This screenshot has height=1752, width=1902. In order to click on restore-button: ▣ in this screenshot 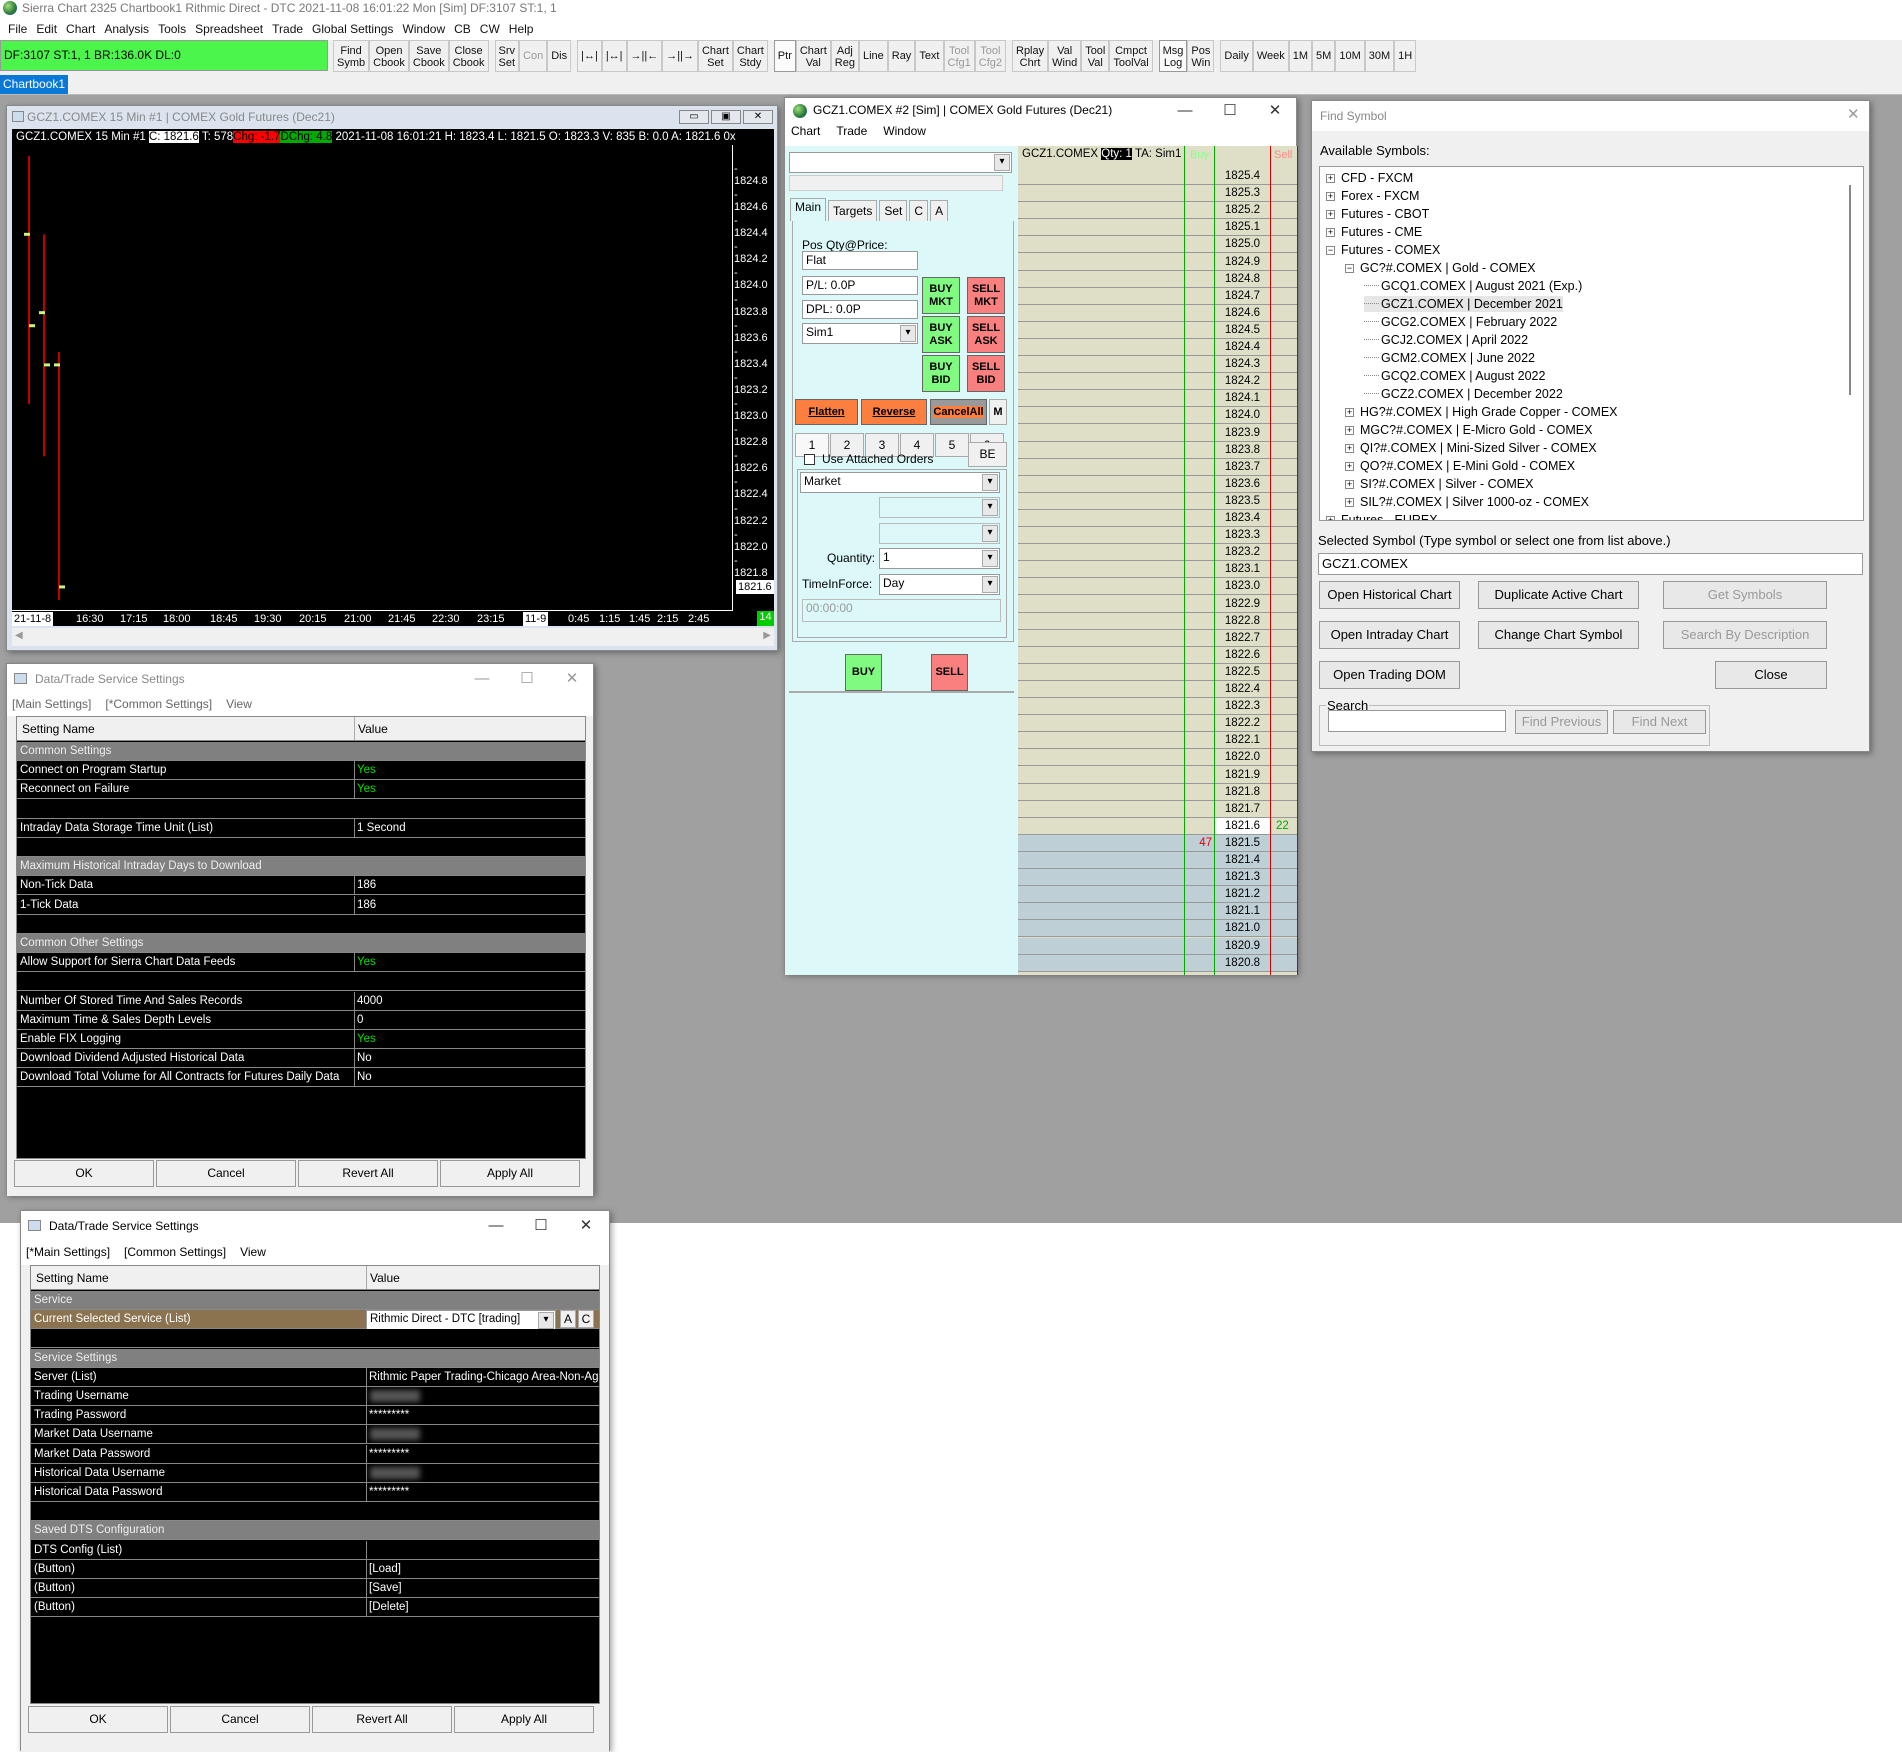, I will do `click(726, 117)`.